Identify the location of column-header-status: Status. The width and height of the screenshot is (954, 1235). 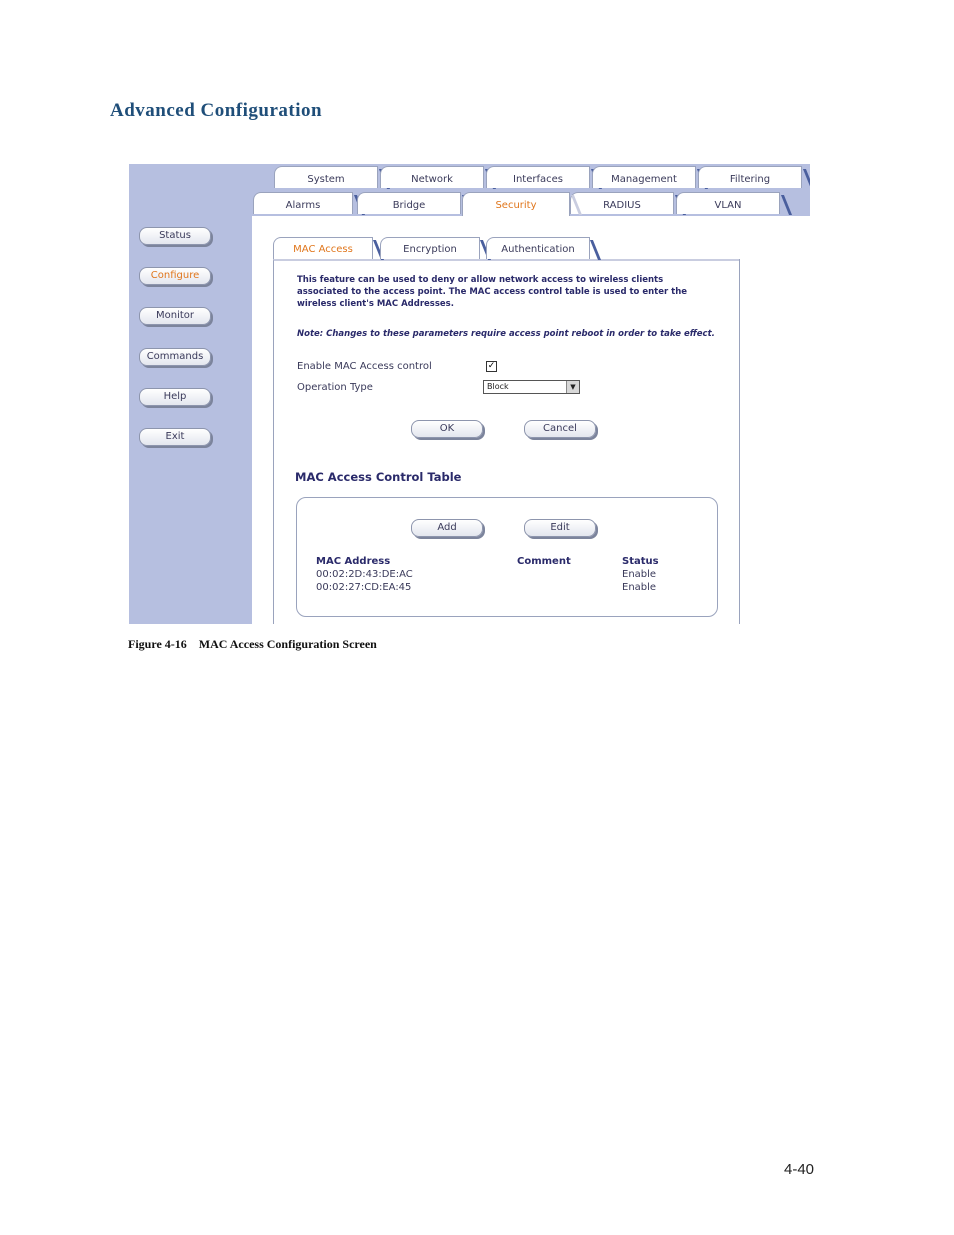
(640, 561).